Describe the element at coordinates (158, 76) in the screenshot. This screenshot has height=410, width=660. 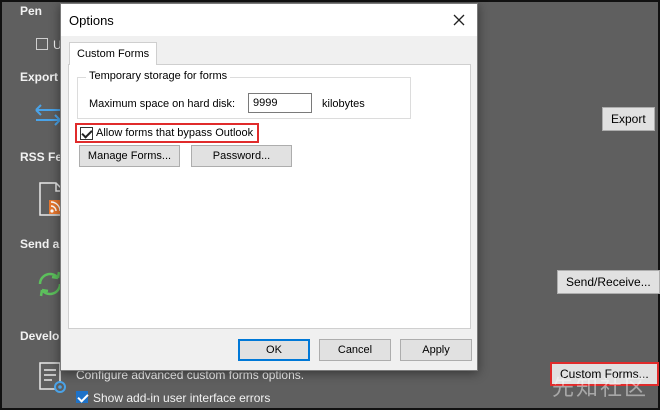
I see `group-title: Temporary storage for forms` at that location.